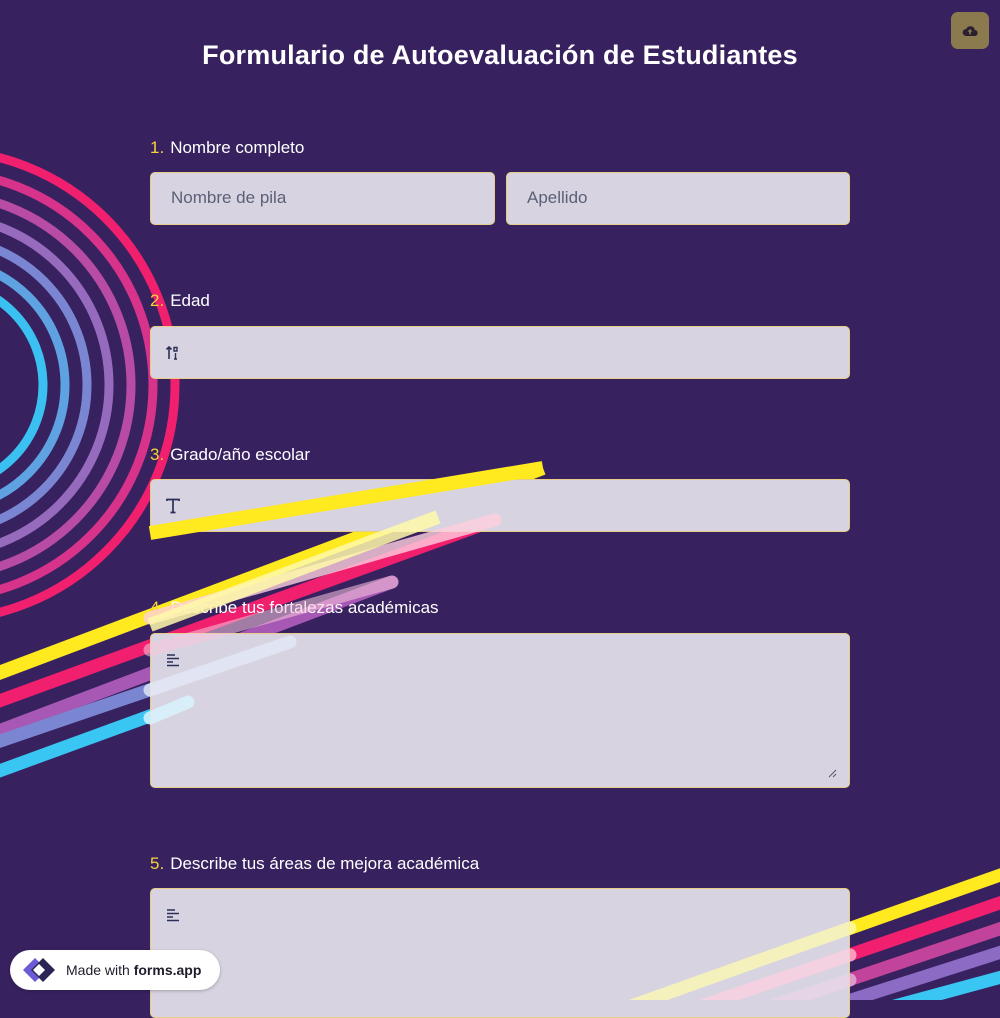 The image size is (1000, 1018). What do you see at coordinates (173, 506) in the screenshot?
I see `text-input-icon` at bounding box center [173, 506].